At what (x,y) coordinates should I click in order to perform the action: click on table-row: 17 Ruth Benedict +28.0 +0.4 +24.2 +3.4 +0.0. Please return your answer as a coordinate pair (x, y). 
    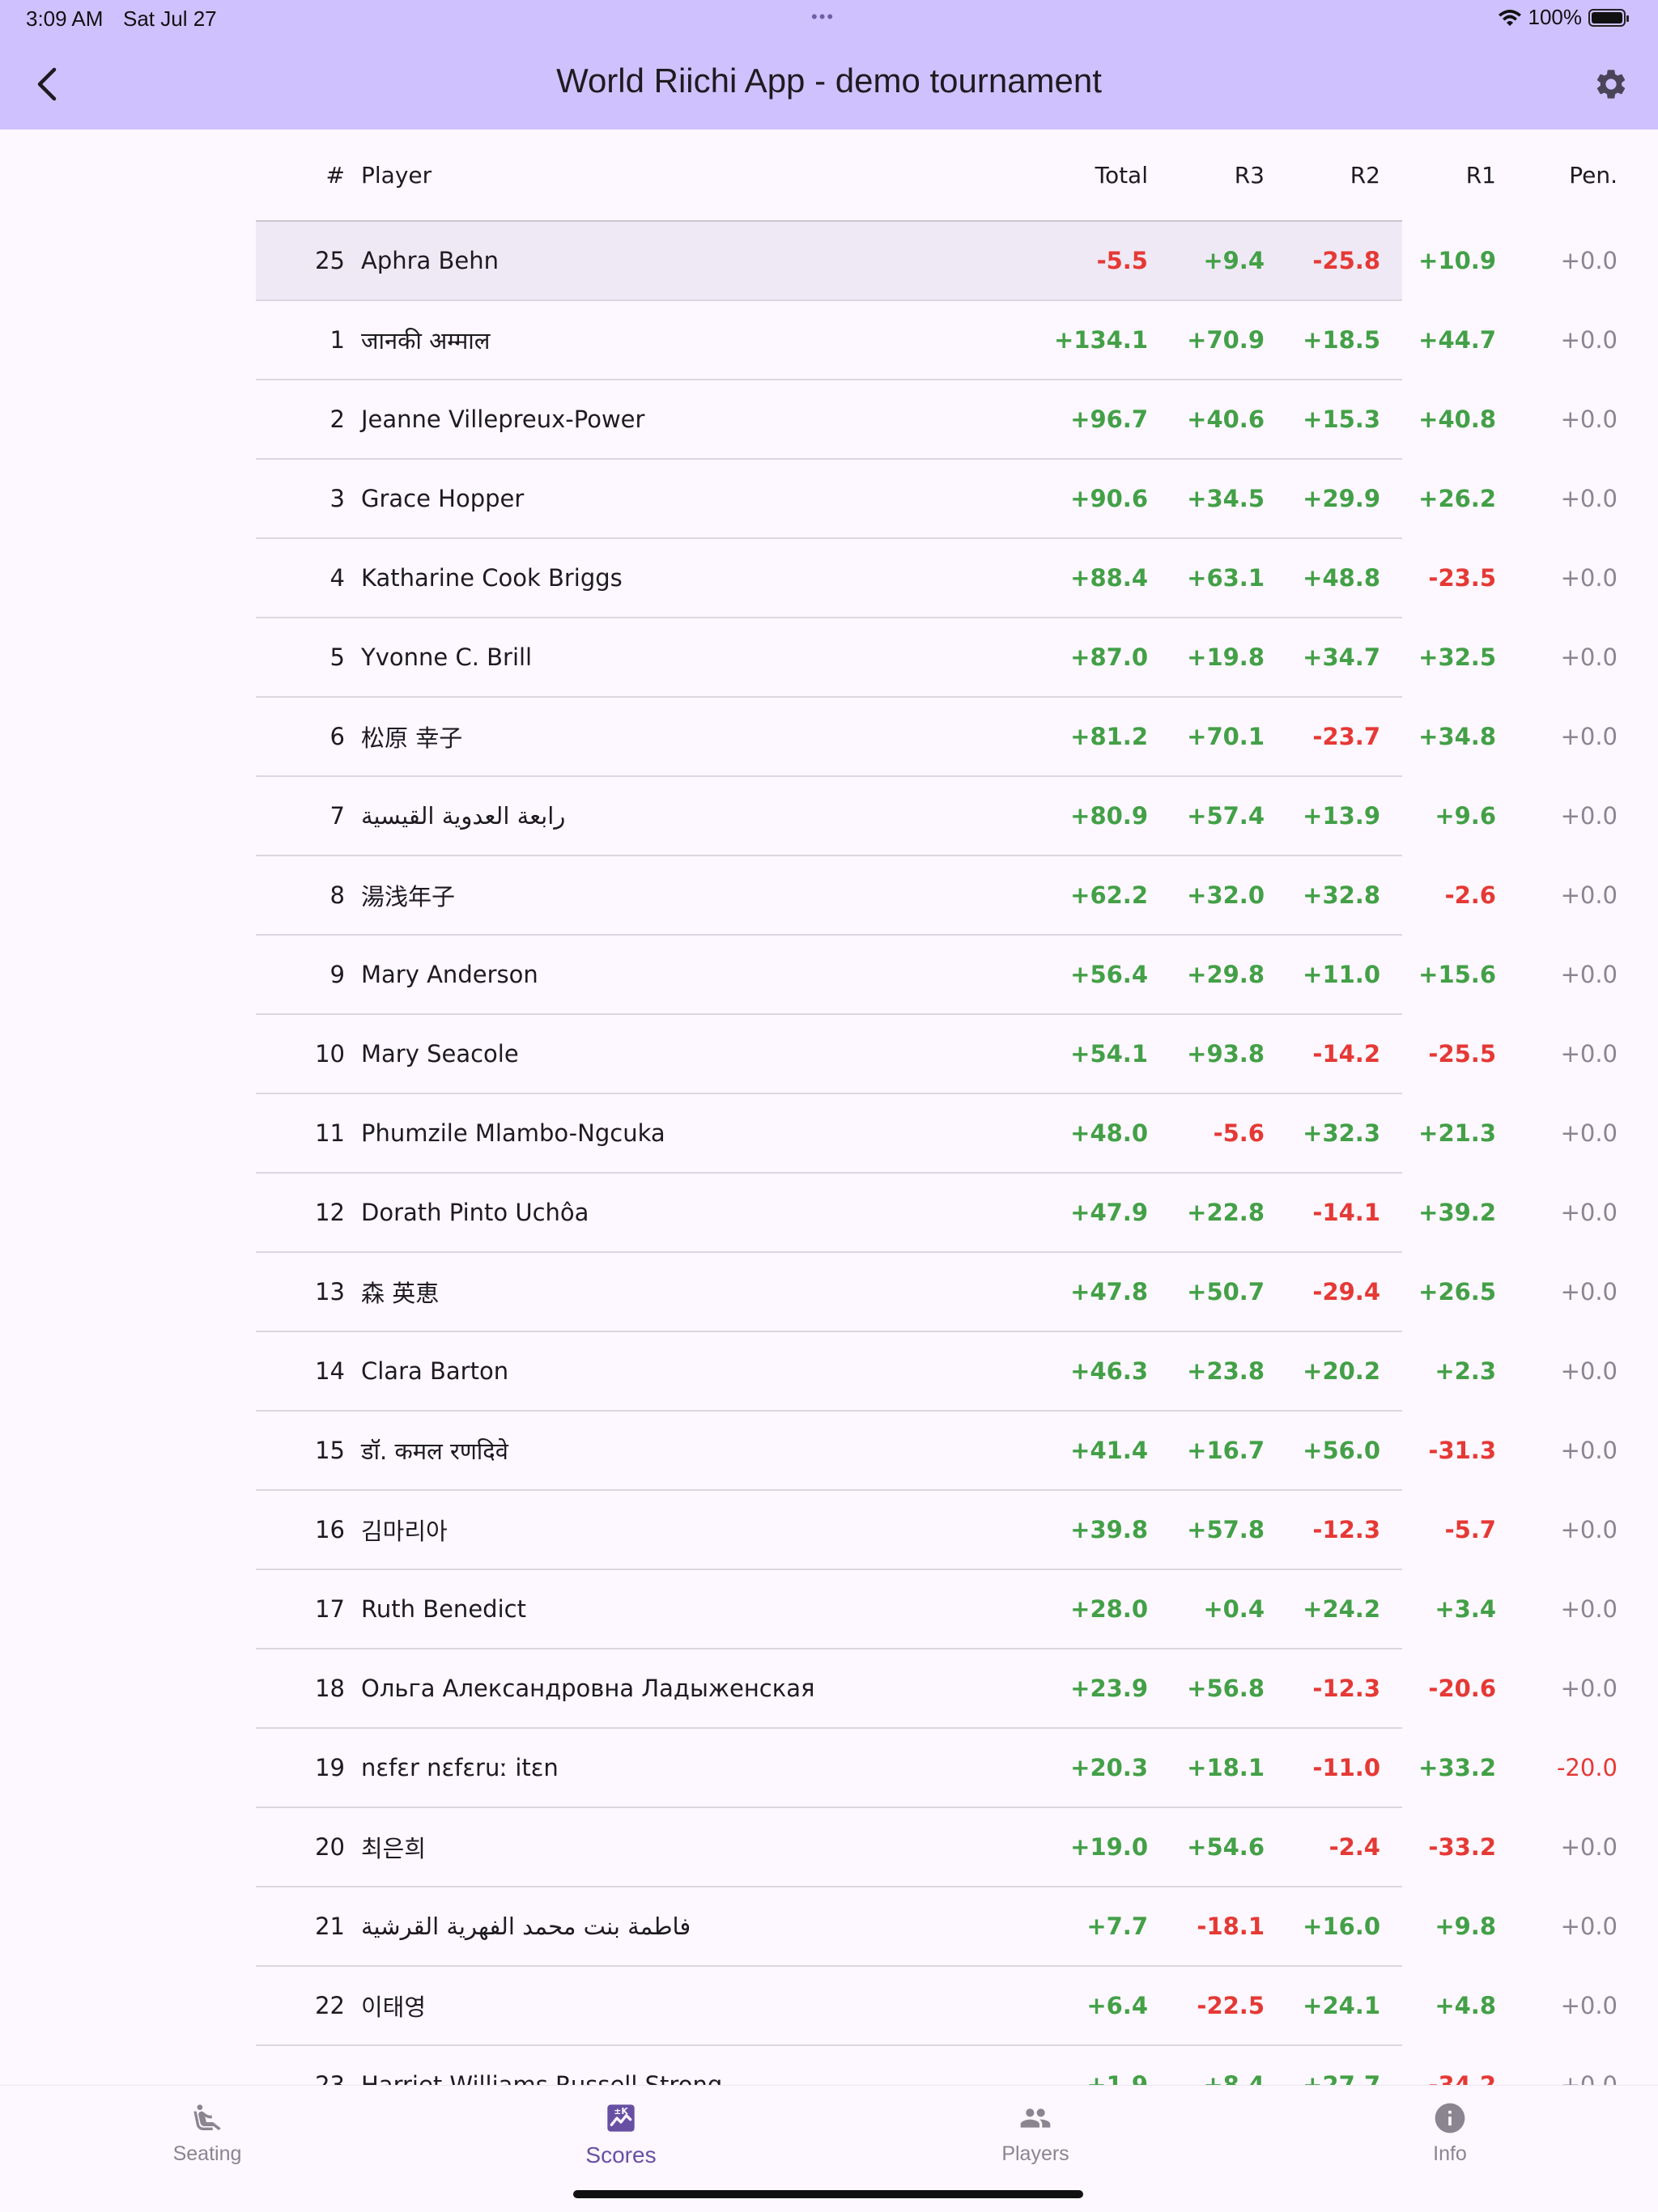
    Looking at the image, I should click on (937, 1609).